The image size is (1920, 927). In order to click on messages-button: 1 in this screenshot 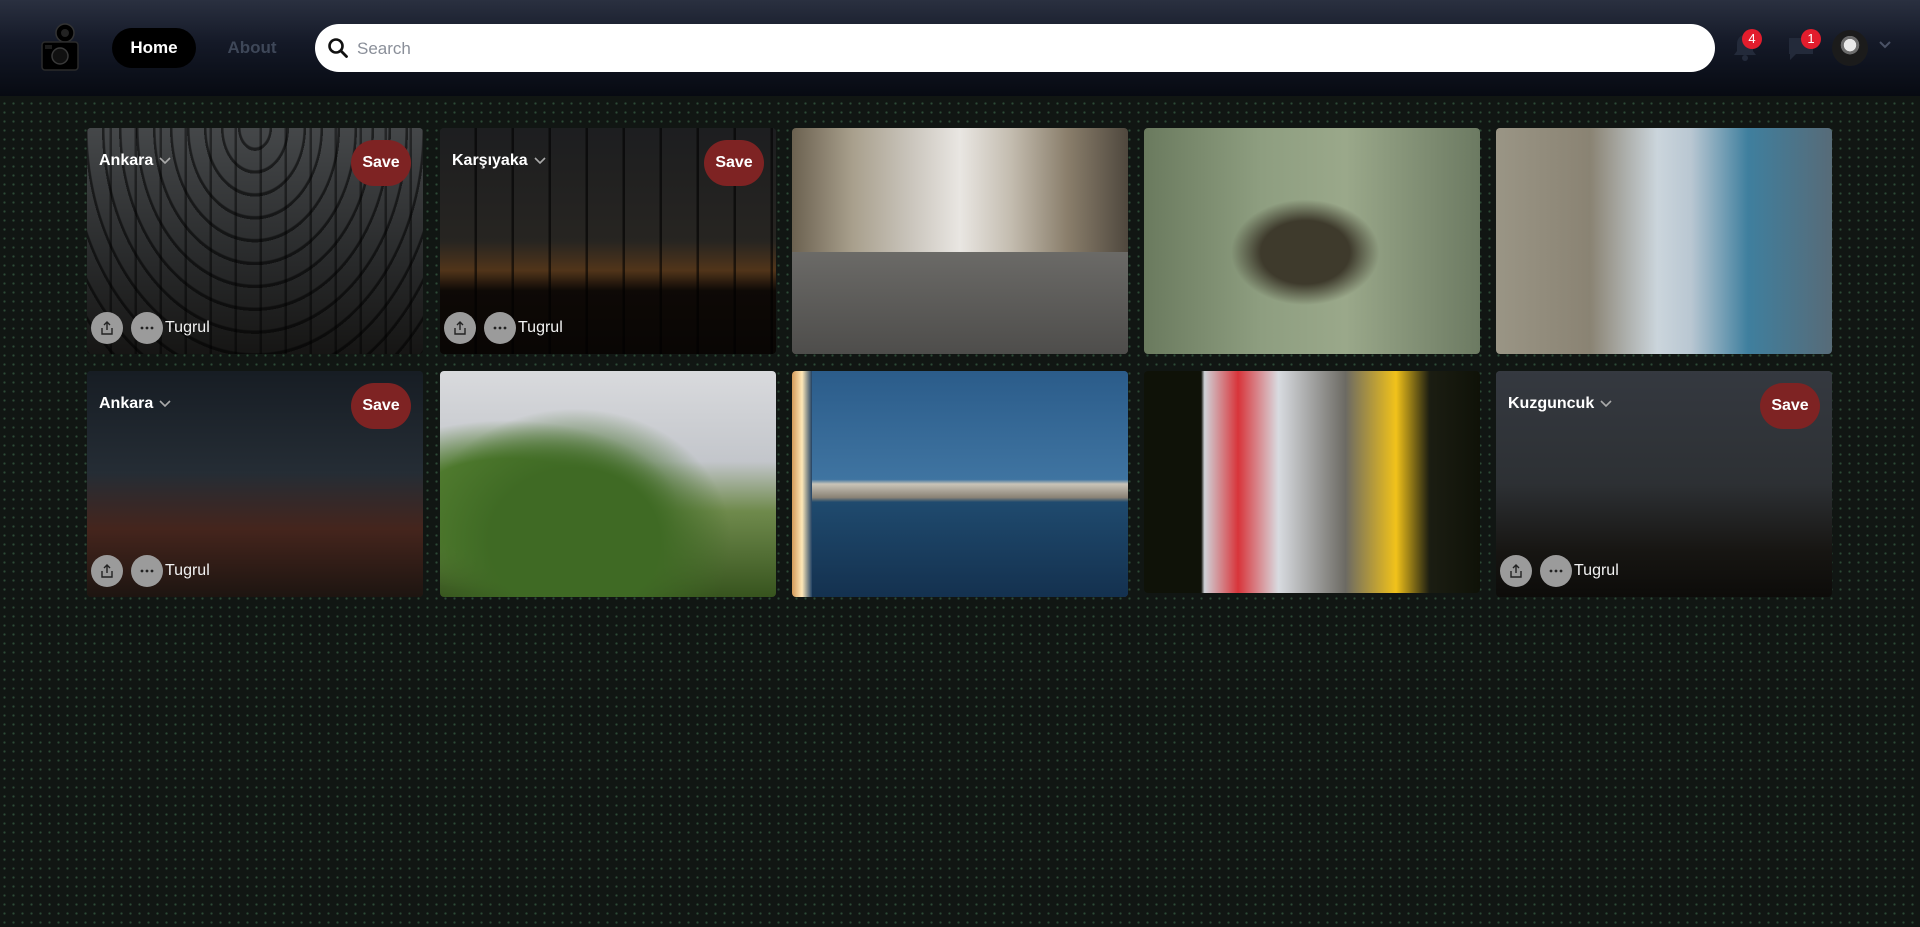, I will do `click(1804, 48)`.